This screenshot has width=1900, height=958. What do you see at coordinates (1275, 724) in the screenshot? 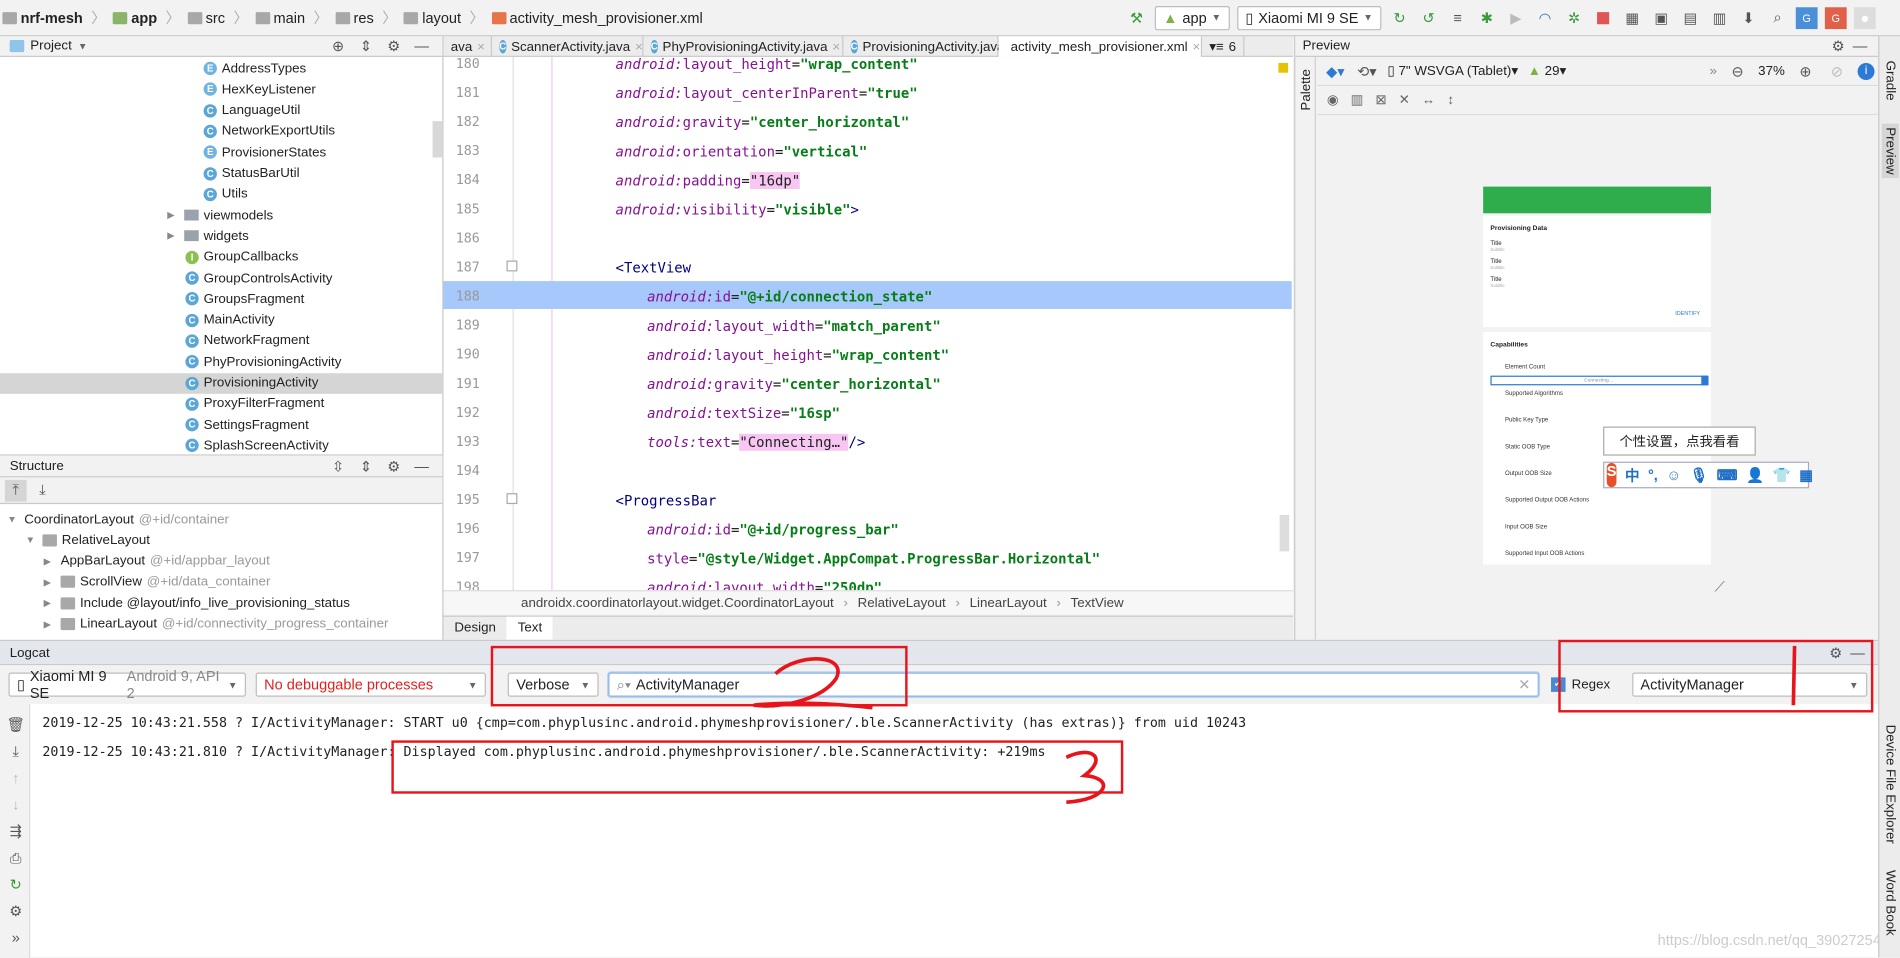
I see `annotation-marks` at bounding box center [1275, 724].